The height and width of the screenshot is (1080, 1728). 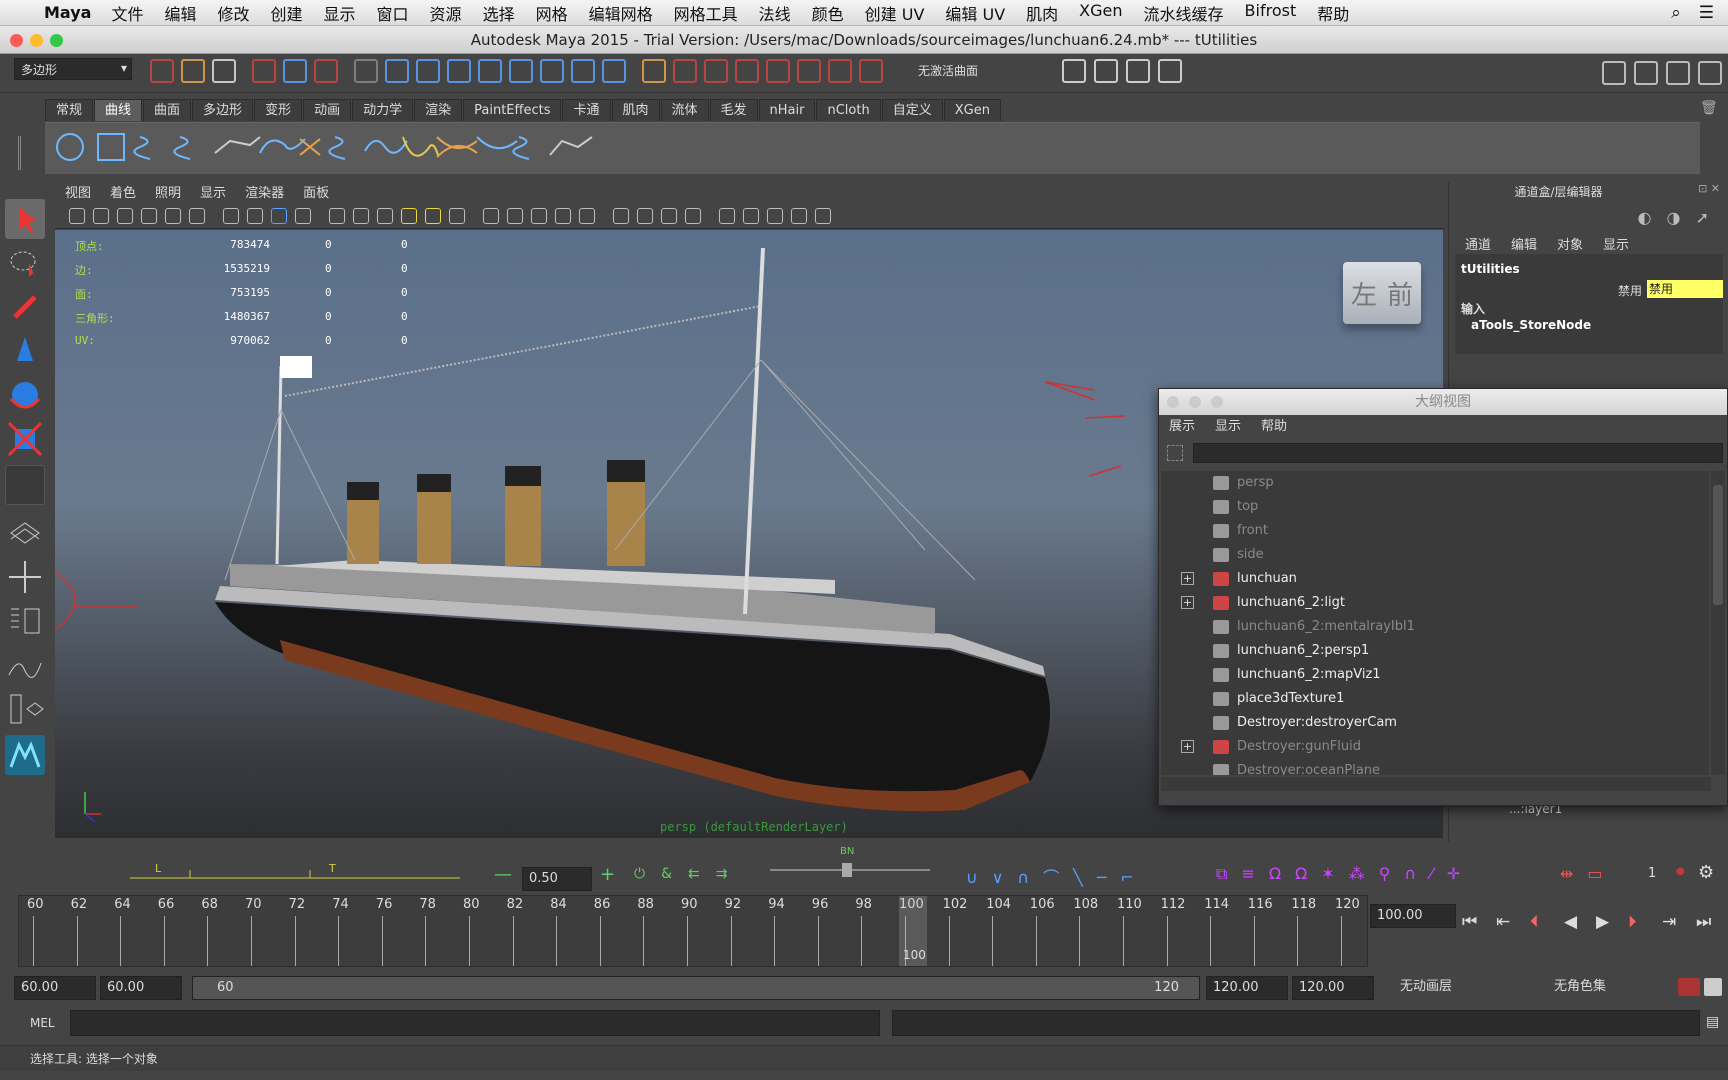 What do you see at coordinates (1309, 675) in the screenshot?
I see `outliner-item-label: lunchuan6_2:mapViz1` at bounding box center [1309, 675].